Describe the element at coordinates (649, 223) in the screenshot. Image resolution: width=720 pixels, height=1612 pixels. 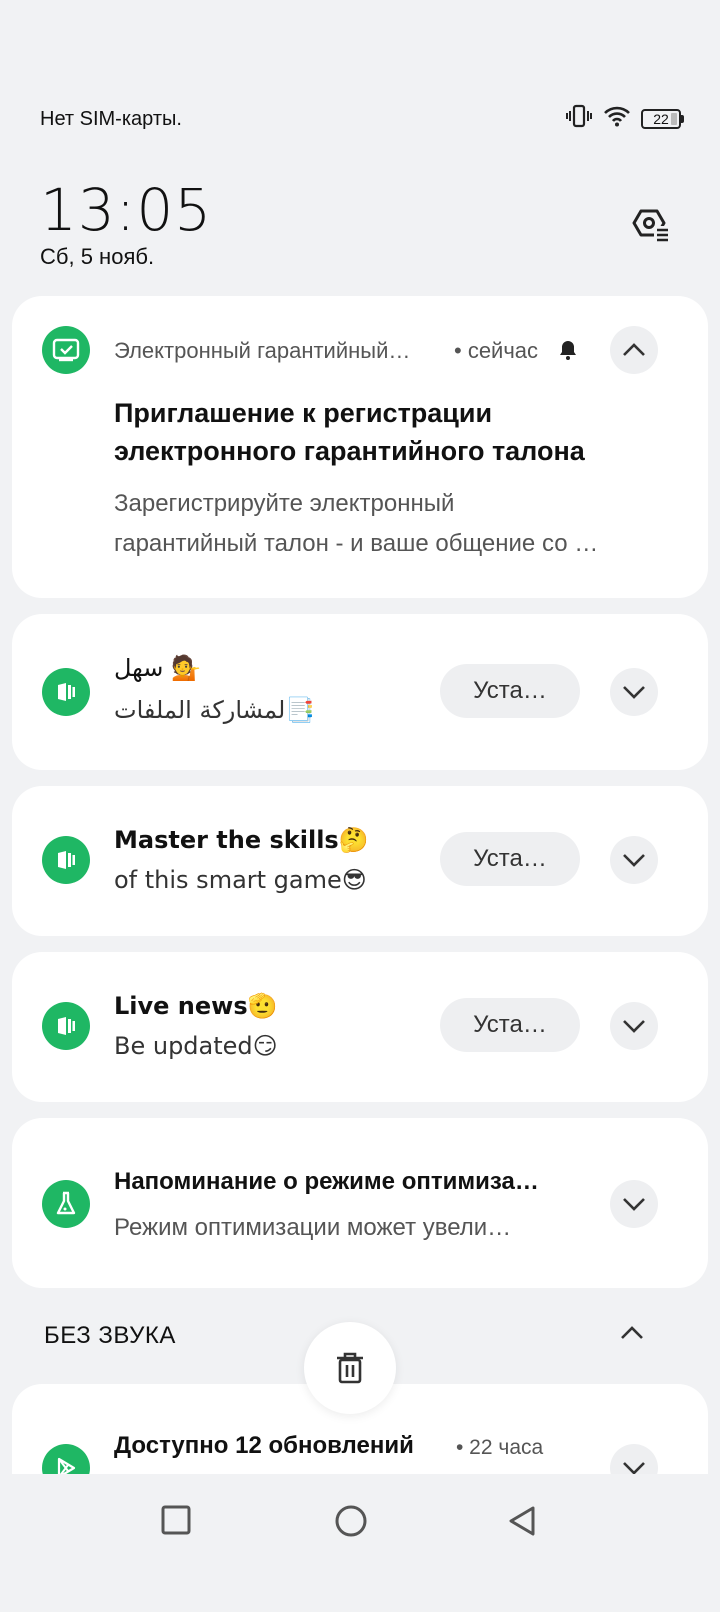
I see `settings-icon` at that location.